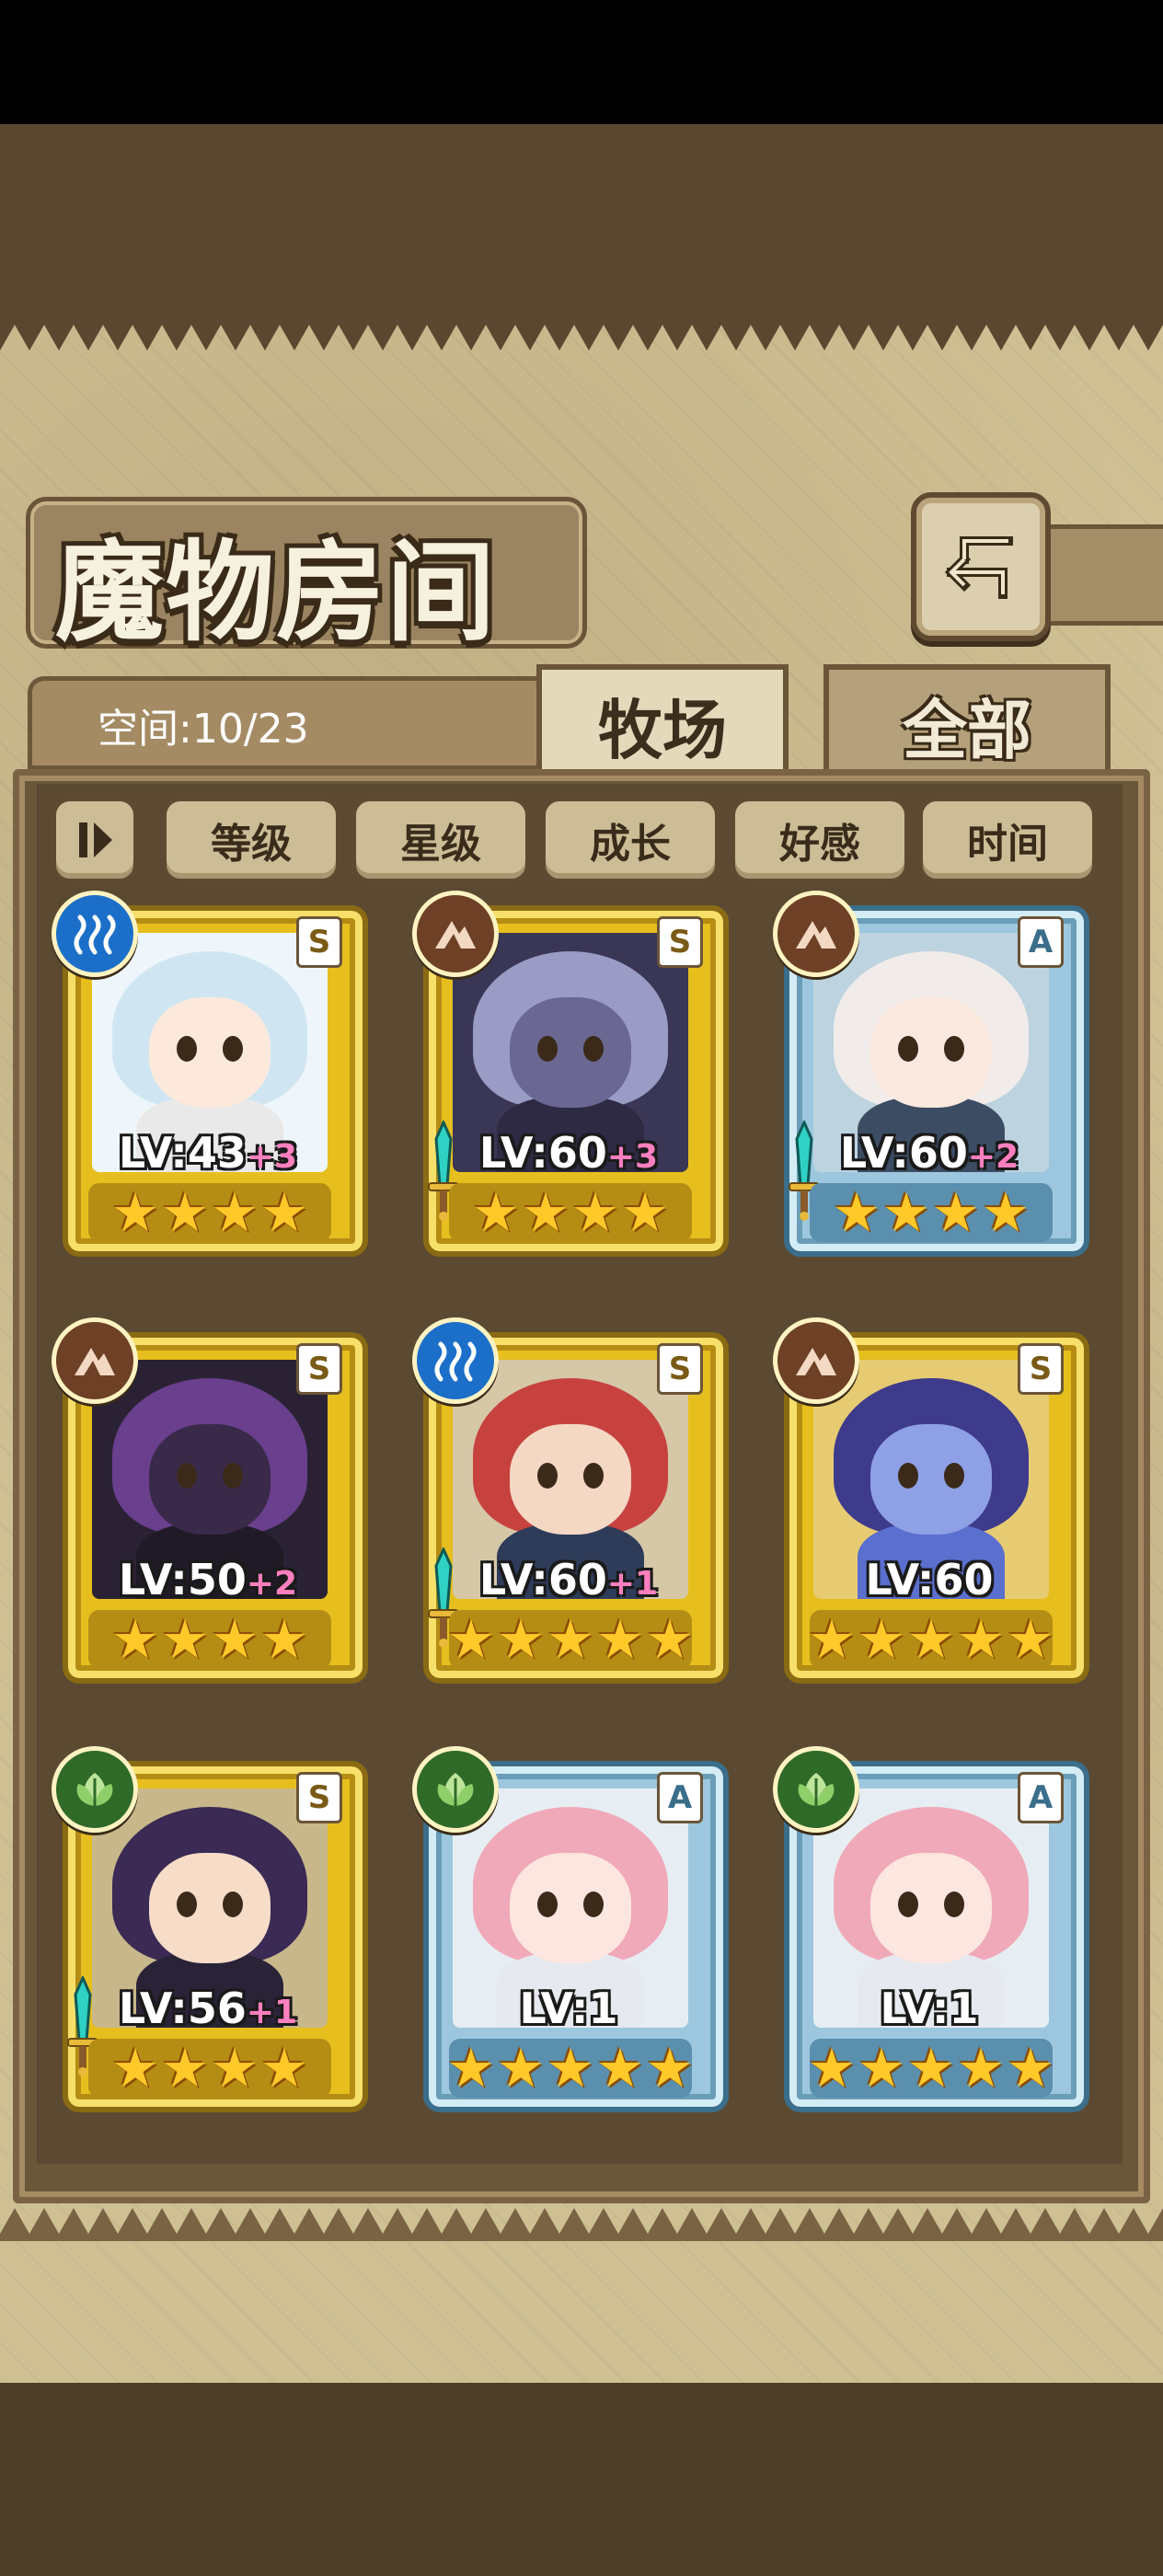 This screenshot has width=1163, height=2576. I want to click on back-button, so click(981, 566).